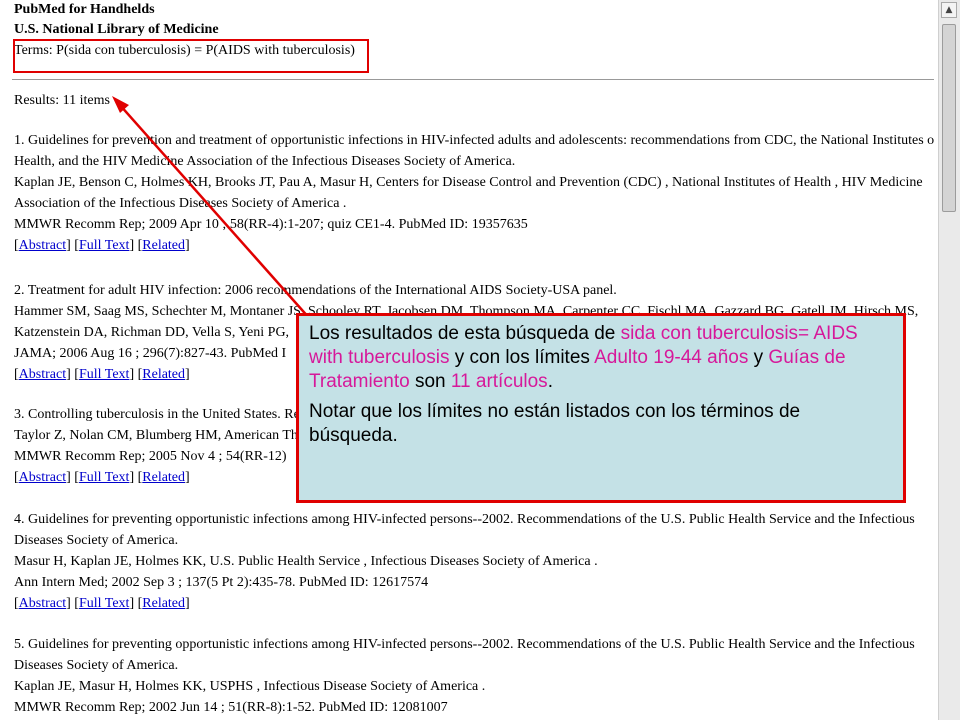 The height and width of the screenshot is (720, 960). I want to click on terms-highlight-box, so click(191, 56).